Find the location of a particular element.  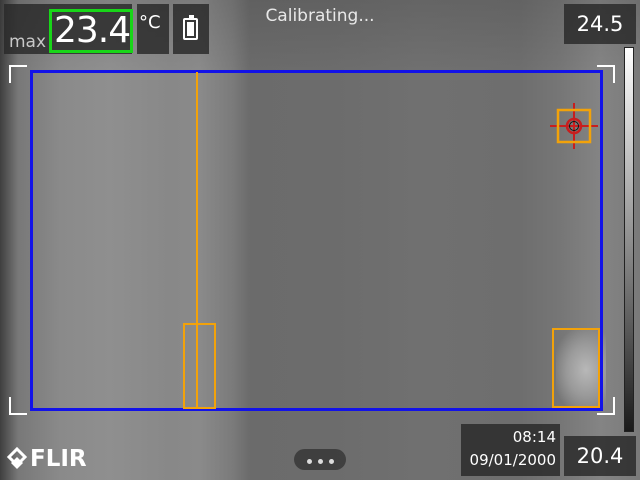

brand-text: FLIR is located at coordinates (58, 459).